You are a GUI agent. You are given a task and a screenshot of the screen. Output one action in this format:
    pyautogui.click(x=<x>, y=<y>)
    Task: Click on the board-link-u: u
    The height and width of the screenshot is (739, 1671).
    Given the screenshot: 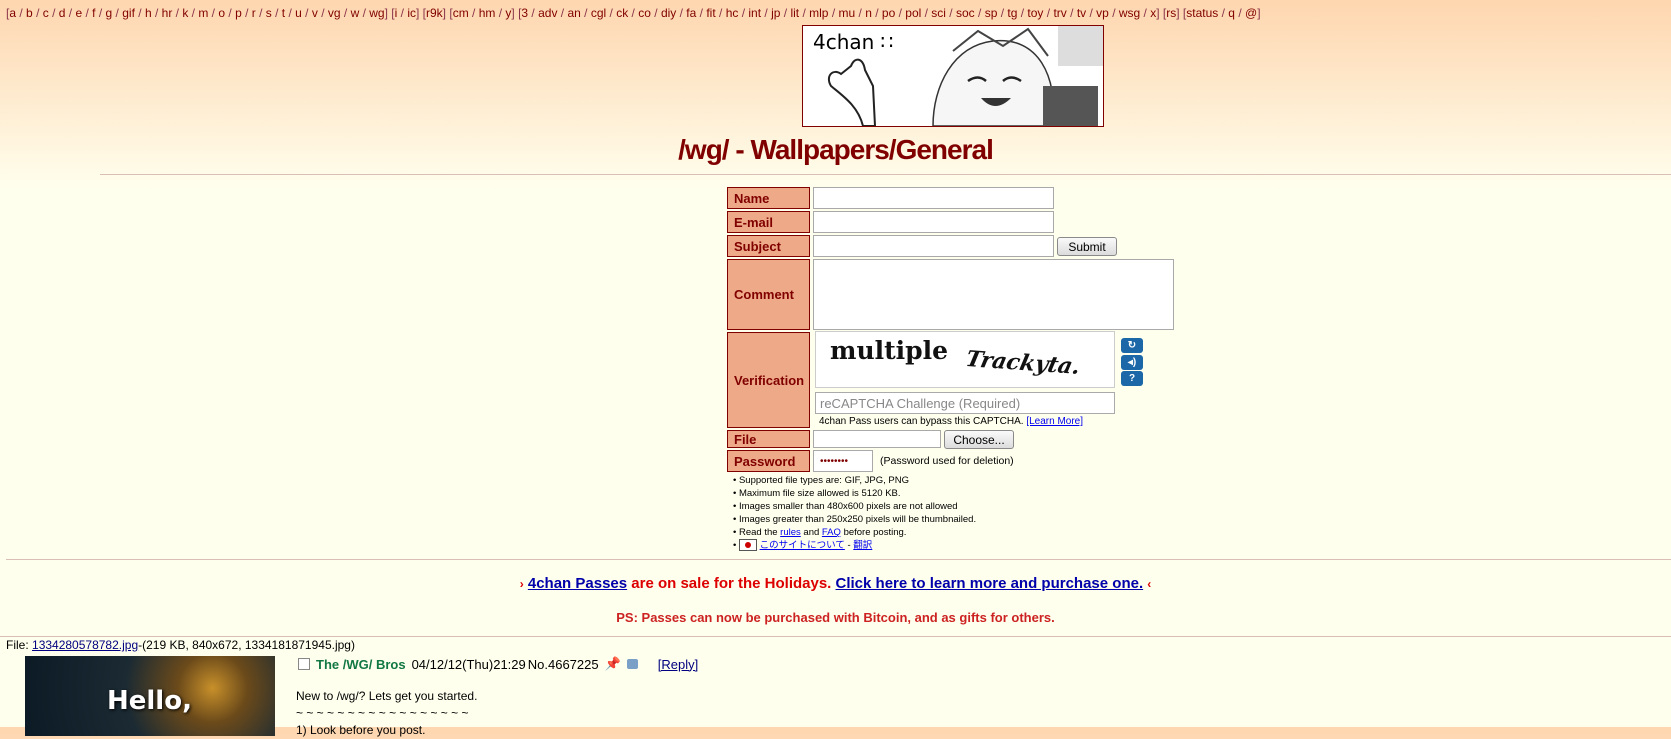 What is the action you would take?
    pyautogui.click(x=298, y=13)
    